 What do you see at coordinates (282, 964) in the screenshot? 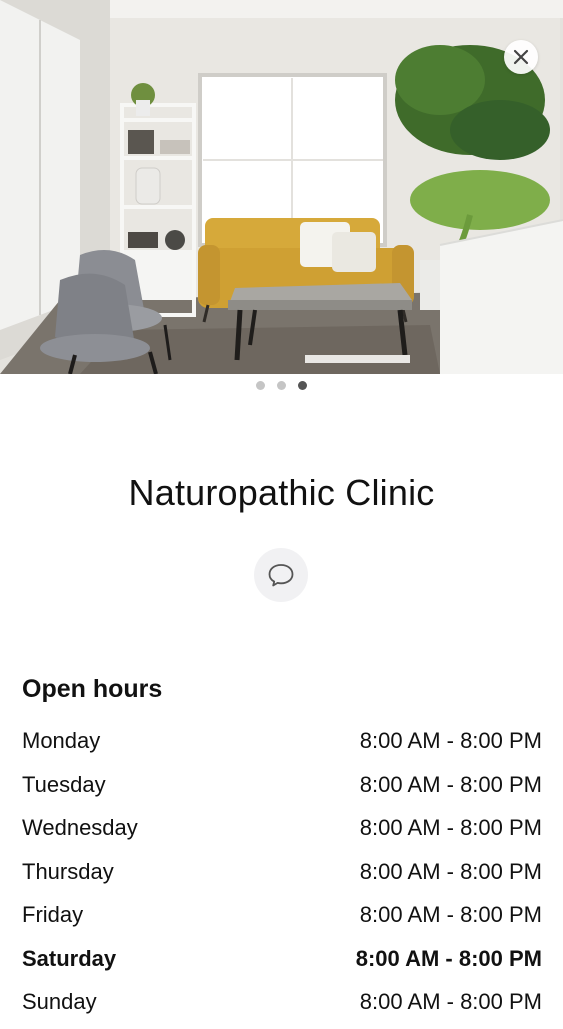
I see `hours-row-saturday: Saturday 8:00 AM - 8:00 PM` at bounding box center [282, 964].